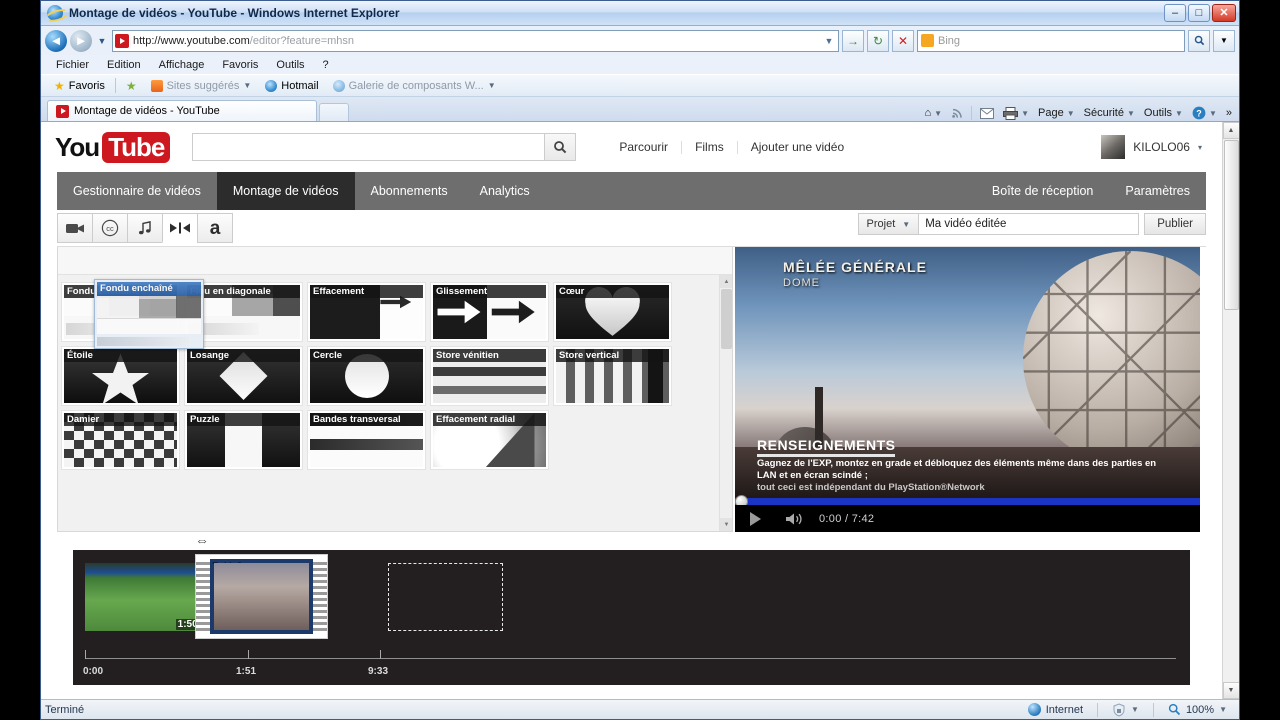  I want to click on timeline-drop-slot, so click(445, 597).